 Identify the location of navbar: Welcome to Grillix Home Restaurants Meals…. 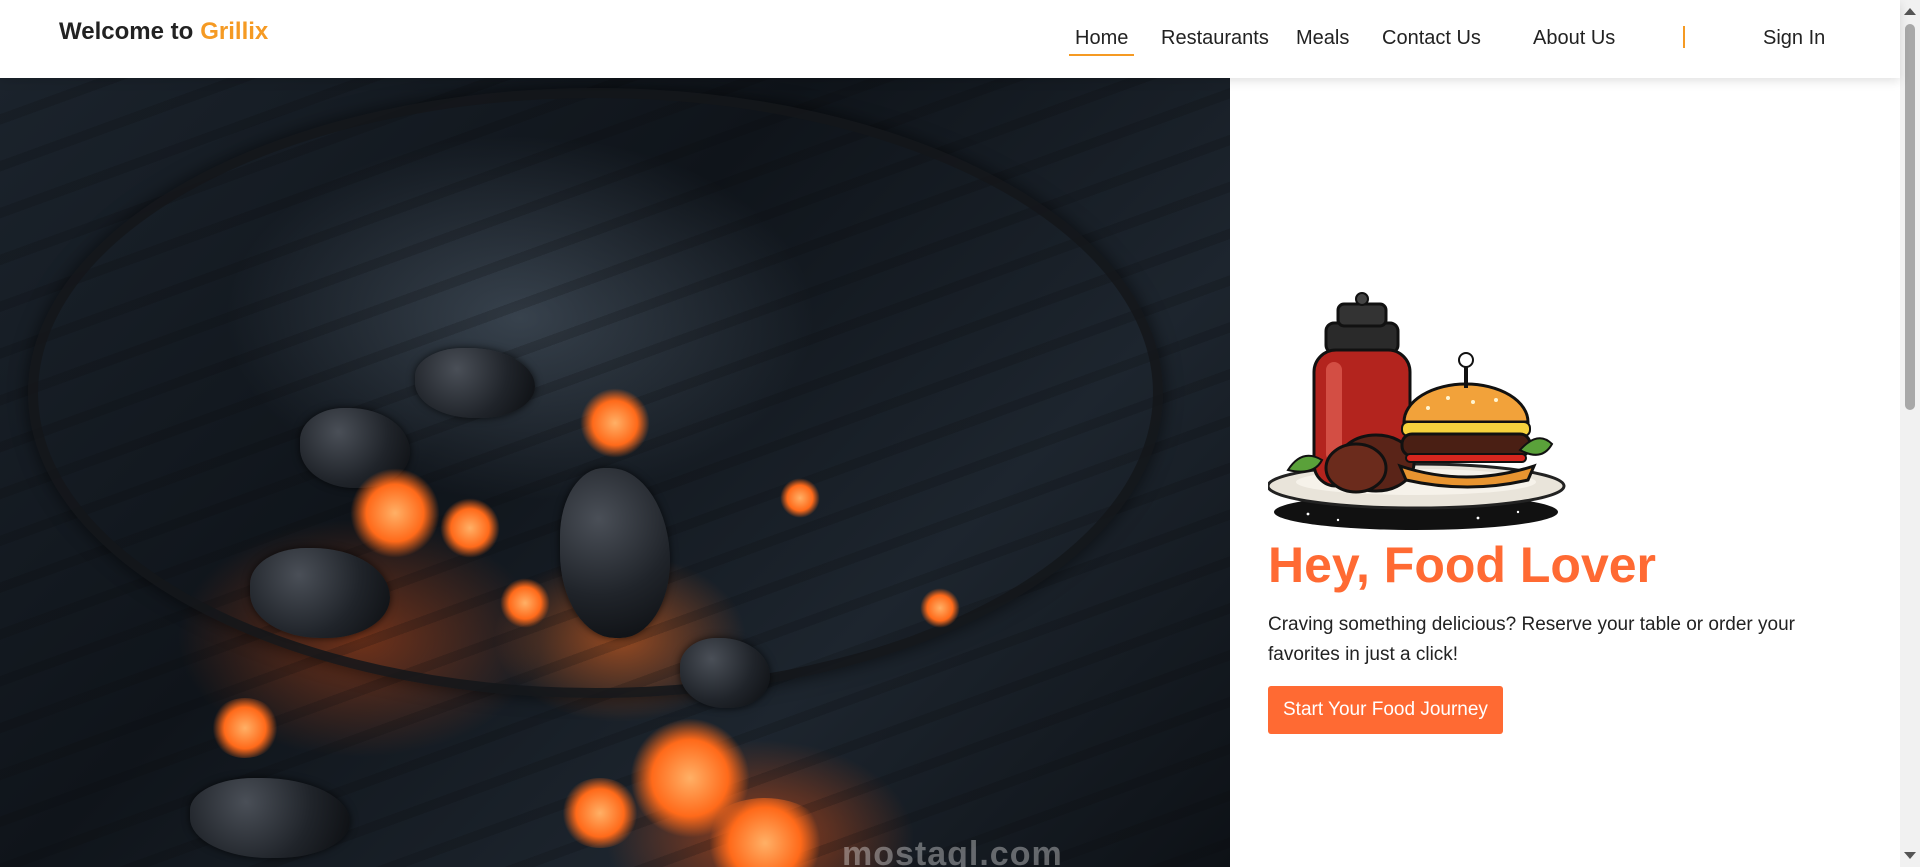
(950, 39).